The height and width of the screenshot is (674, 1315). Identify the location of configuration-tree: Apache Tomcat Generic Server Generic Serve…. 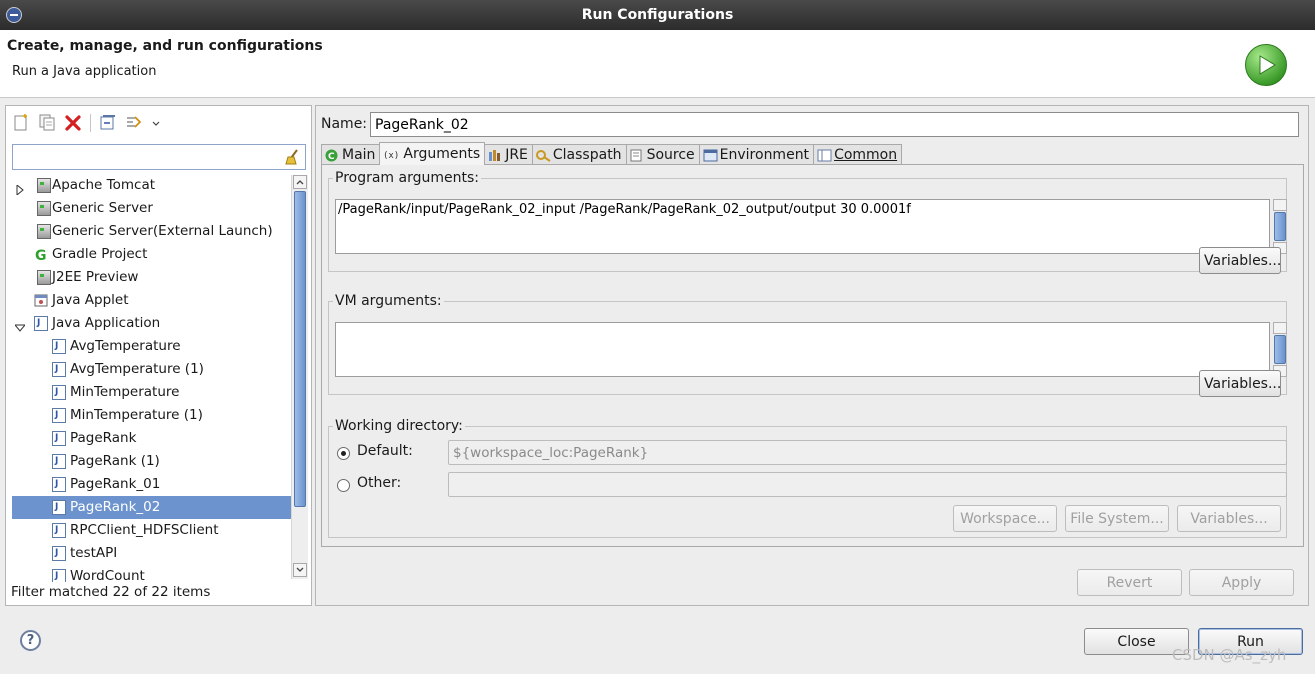
(149, 378).